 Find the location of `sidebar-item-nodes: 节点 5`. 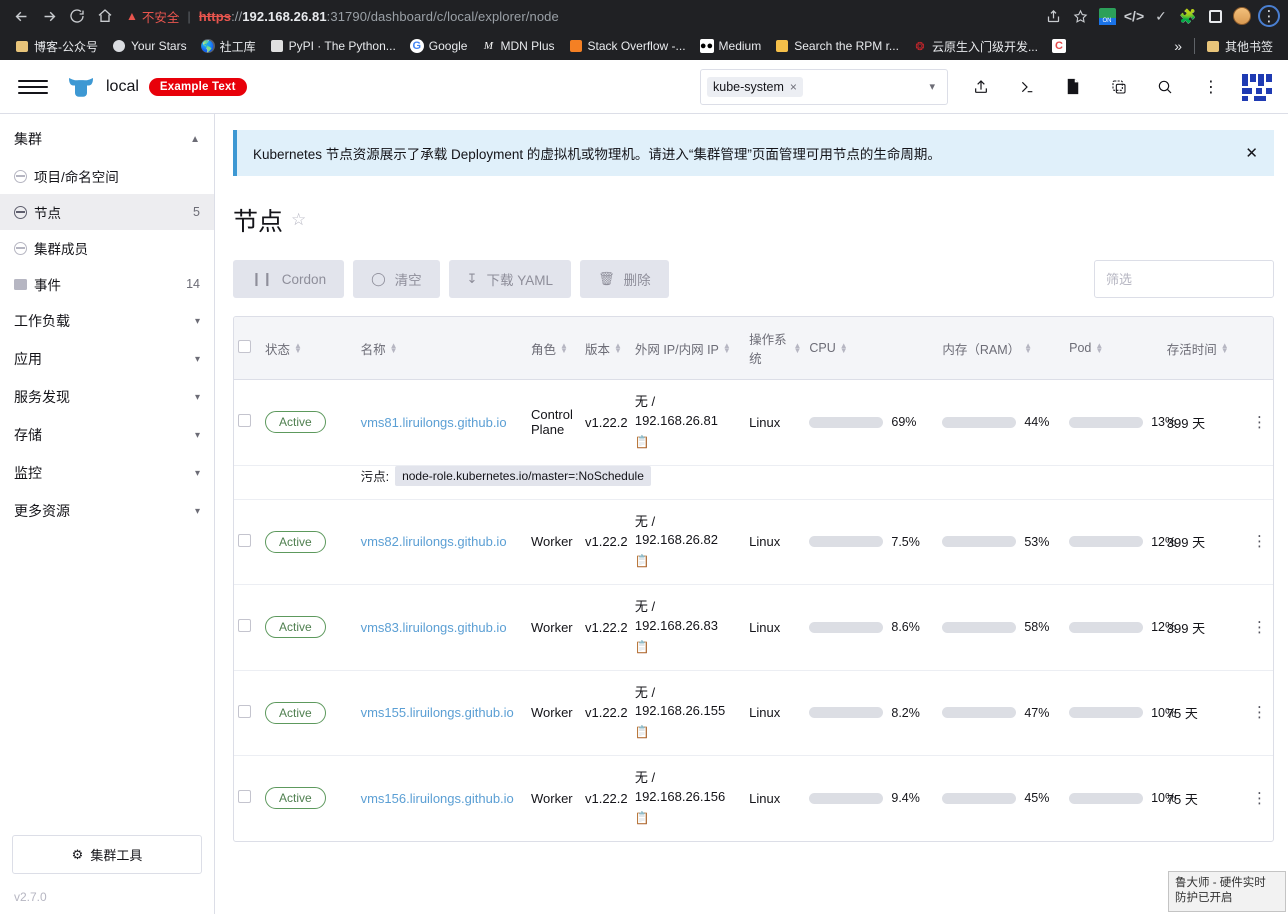

sidebar-item-nodes: 节点 5 is located at coordinates (107, 212).